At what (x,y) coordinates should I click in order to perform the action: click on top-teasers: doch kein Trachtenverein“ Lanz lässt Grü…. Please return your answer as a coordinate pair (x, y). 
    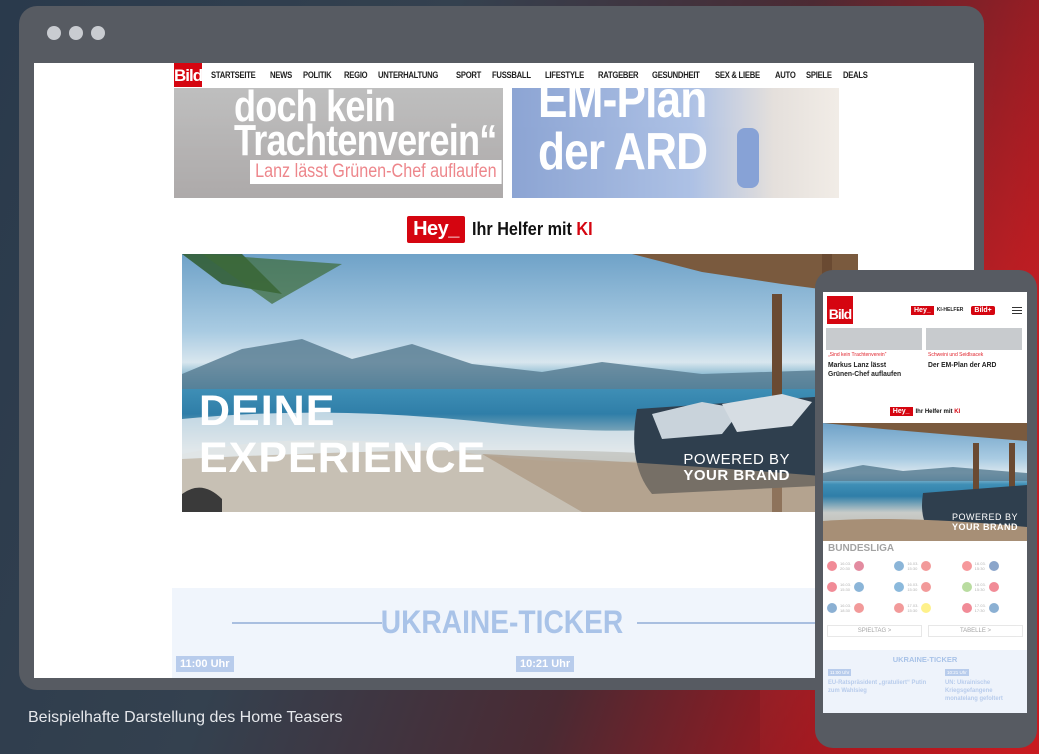
    Looking at the image, I should click on (506, 143).